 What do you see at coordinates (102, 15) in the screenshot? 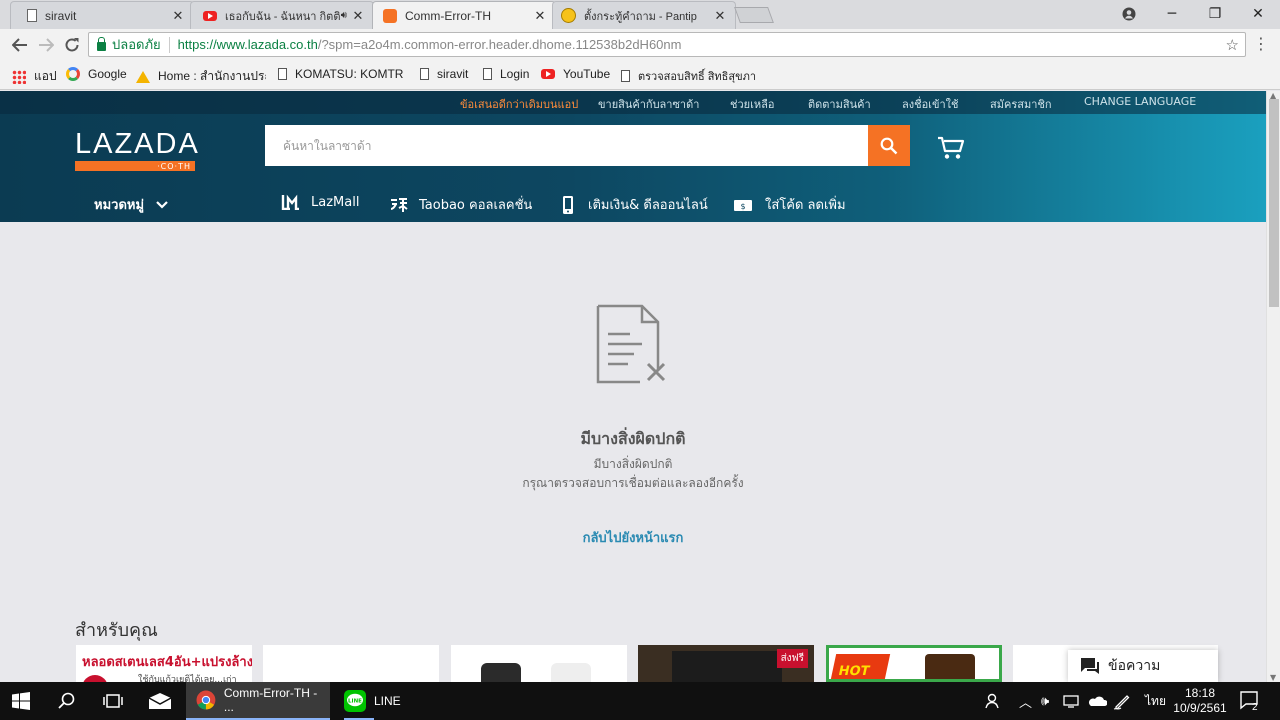
I see `tab-siravit: siravit ✕` at bounding box center [102, 15].